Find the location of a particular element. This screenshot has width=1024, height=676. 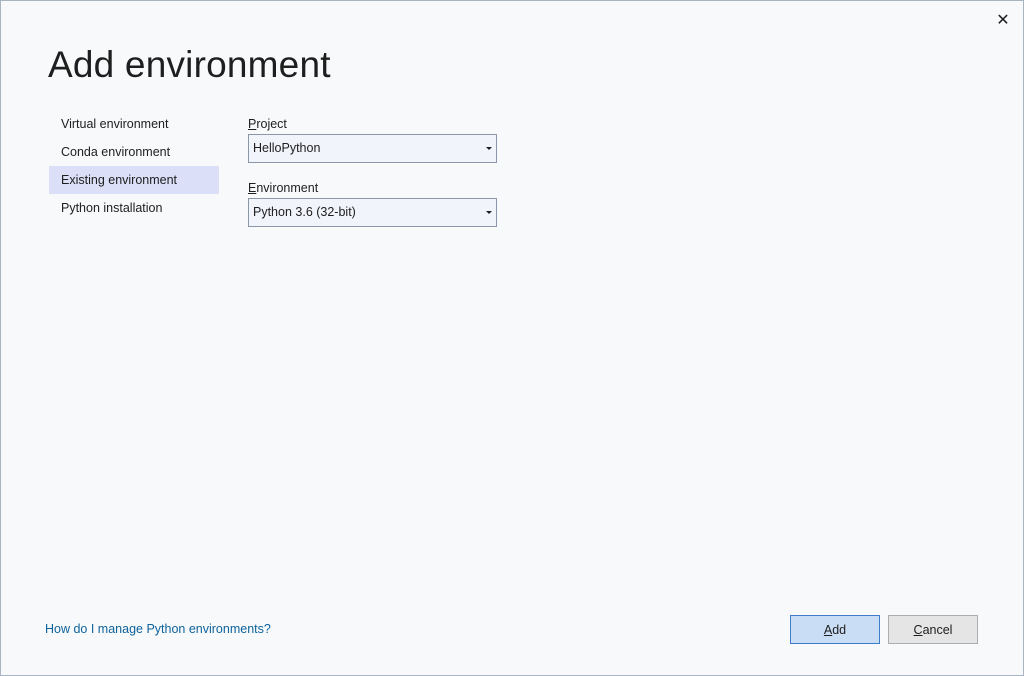

project-field: Project HelloPython is located at coordinates (372, 139).